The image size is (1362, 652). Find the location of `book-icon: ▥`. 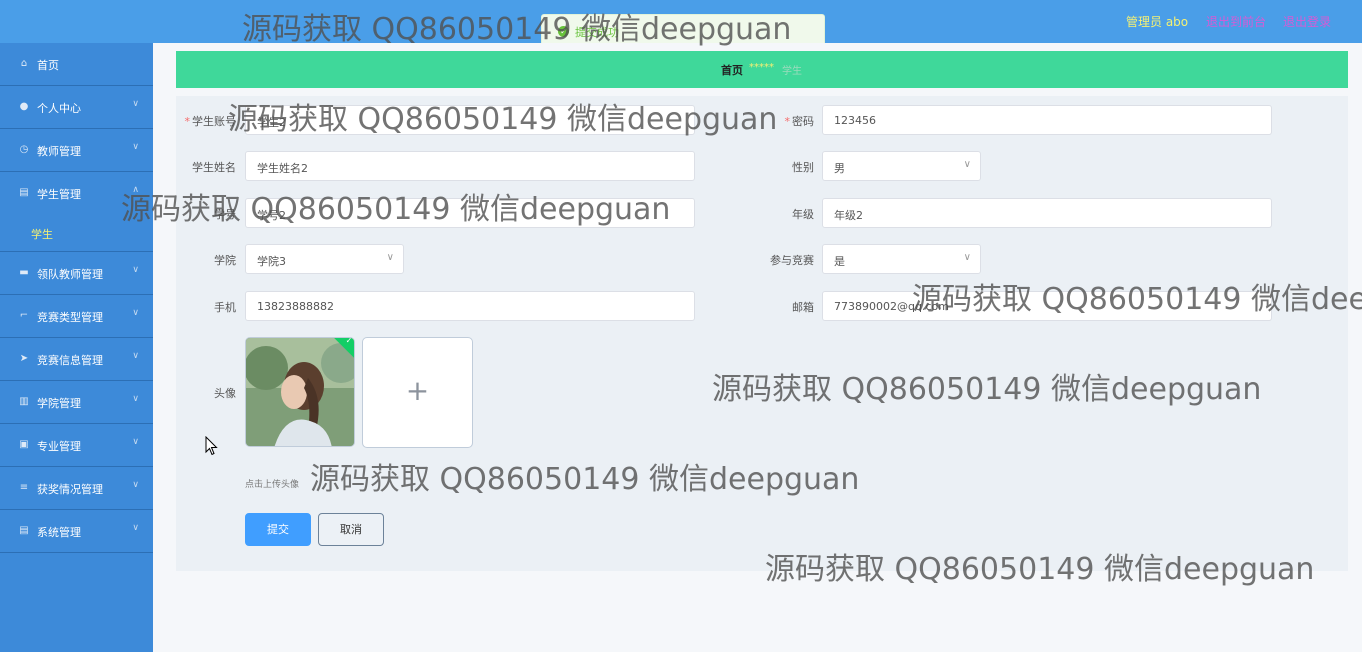

book-icon: ▥ is located at coordinates (24, 401).